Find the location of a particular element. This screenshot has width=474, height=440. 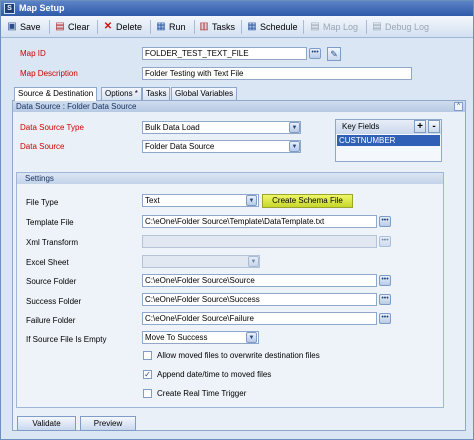

tab-options: Options * is located at coordinates (121, 93).